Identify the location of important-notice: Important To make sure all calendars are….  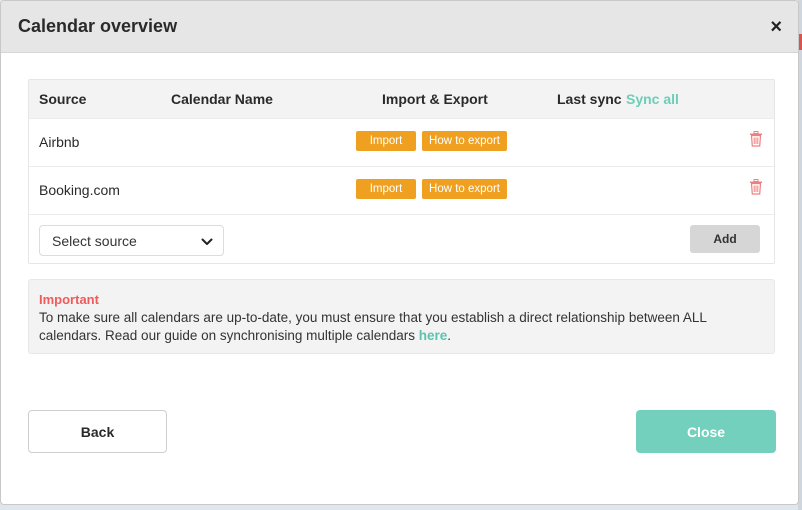
(401, 316).